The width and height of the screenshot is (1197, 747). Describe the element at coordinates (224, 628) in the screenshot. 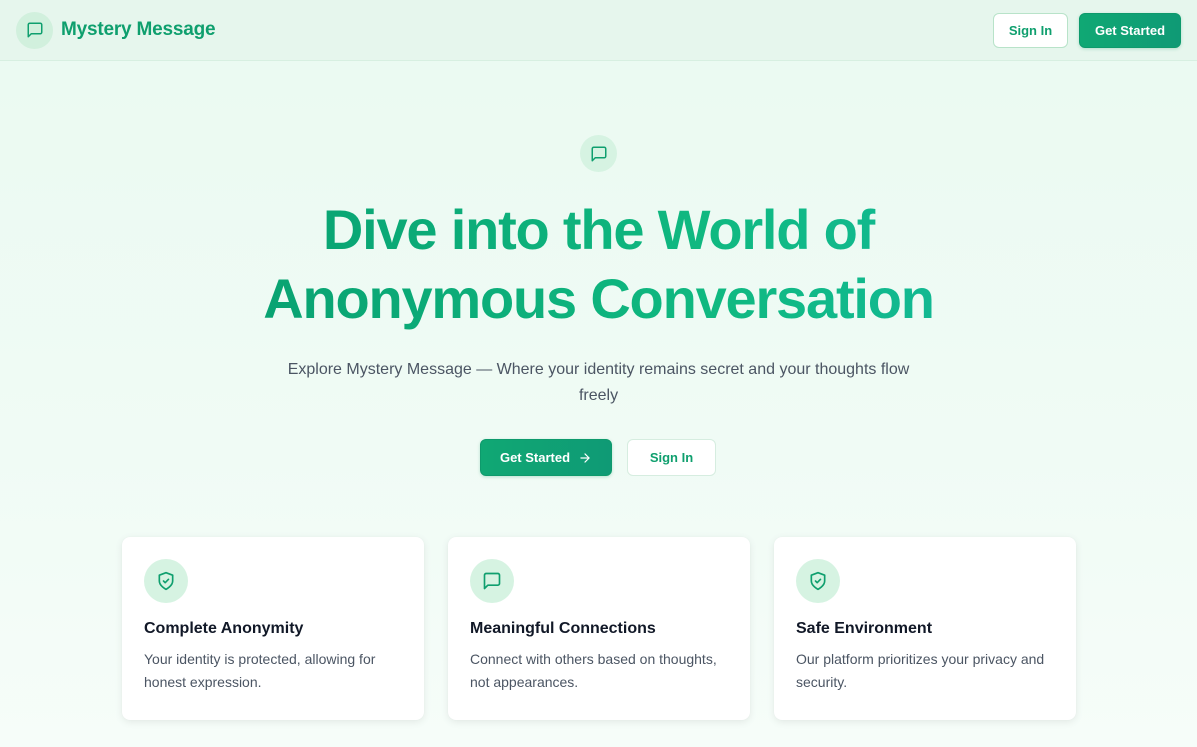

I see `feature-title: Complete Anonymity` at that location.